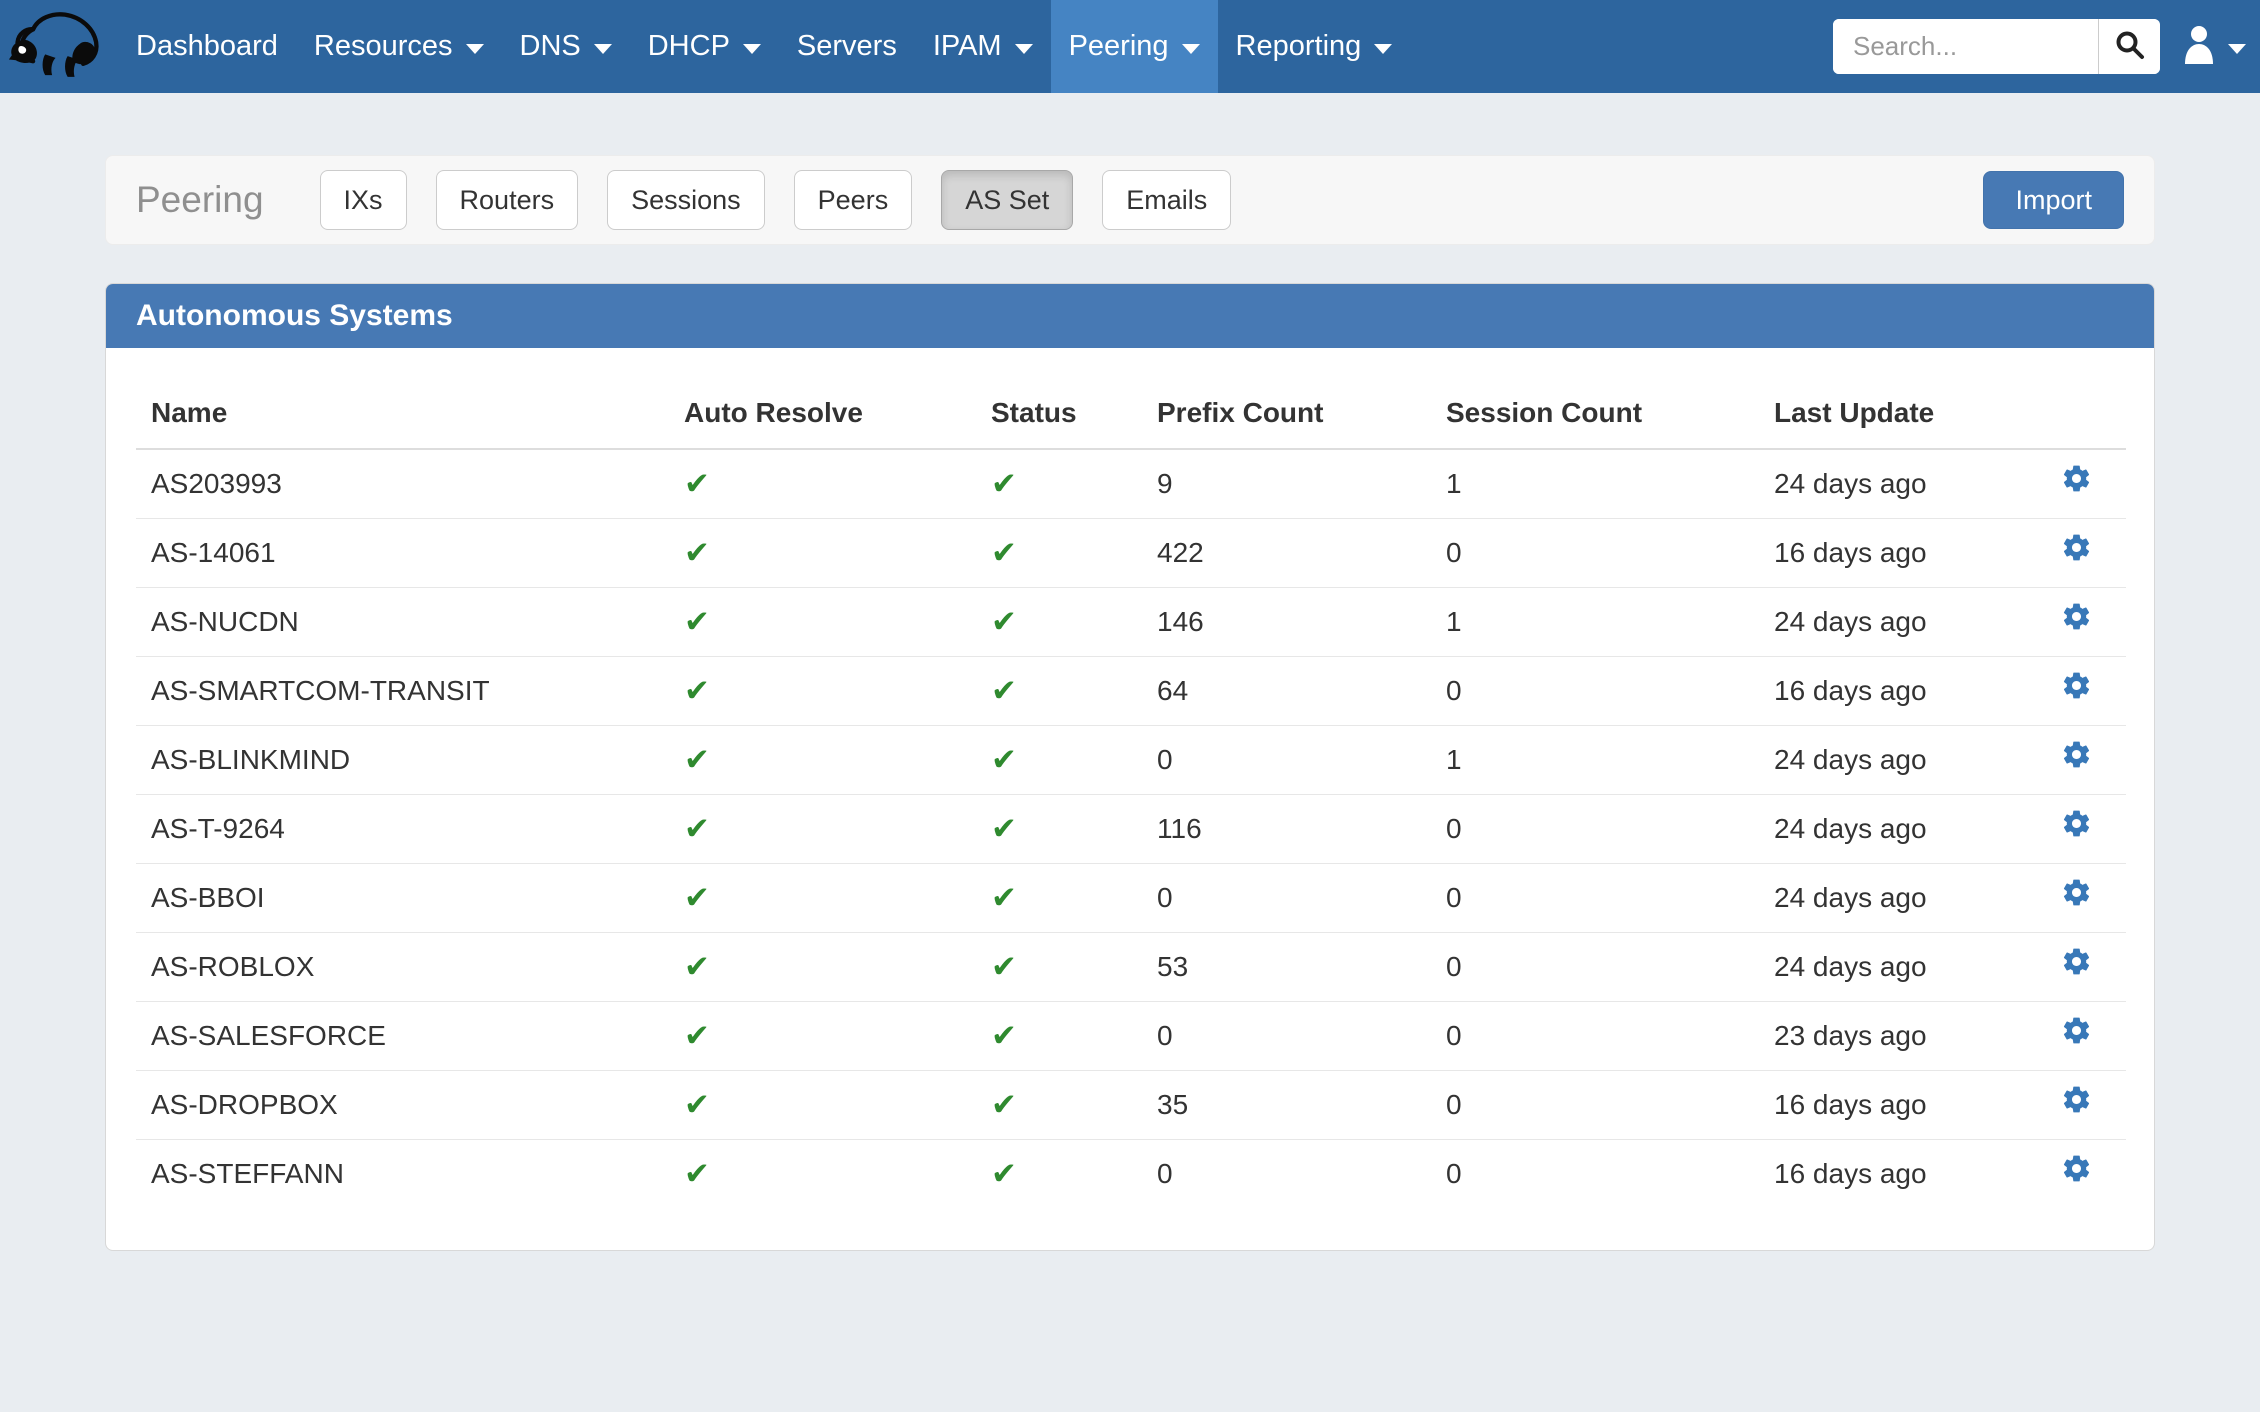 This screenshot has height=1412, width=2260. Describe the element at coordinates (207, 46) in the screenshot. I see `nav-item-dashboard: Dashboard` at that location.